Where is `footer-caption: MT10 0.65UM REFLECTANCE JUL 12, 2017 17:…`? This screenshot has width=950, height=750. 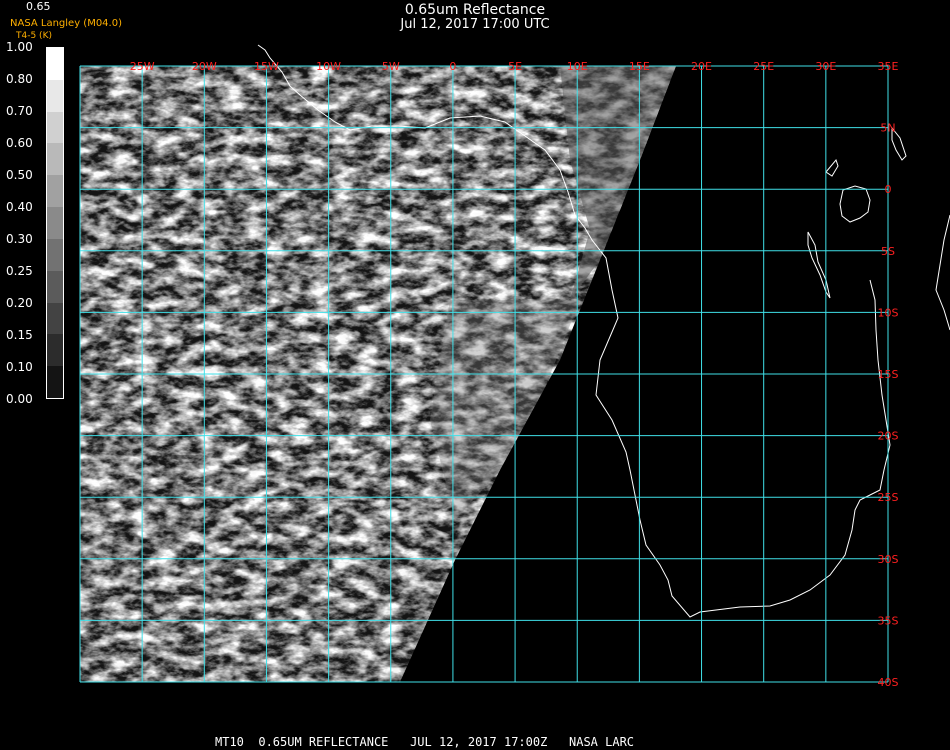 footer-caption: MT10 0.65UM REFLECTANCE JUL 12, 2017 17:… is located at coordinates (425, 742).